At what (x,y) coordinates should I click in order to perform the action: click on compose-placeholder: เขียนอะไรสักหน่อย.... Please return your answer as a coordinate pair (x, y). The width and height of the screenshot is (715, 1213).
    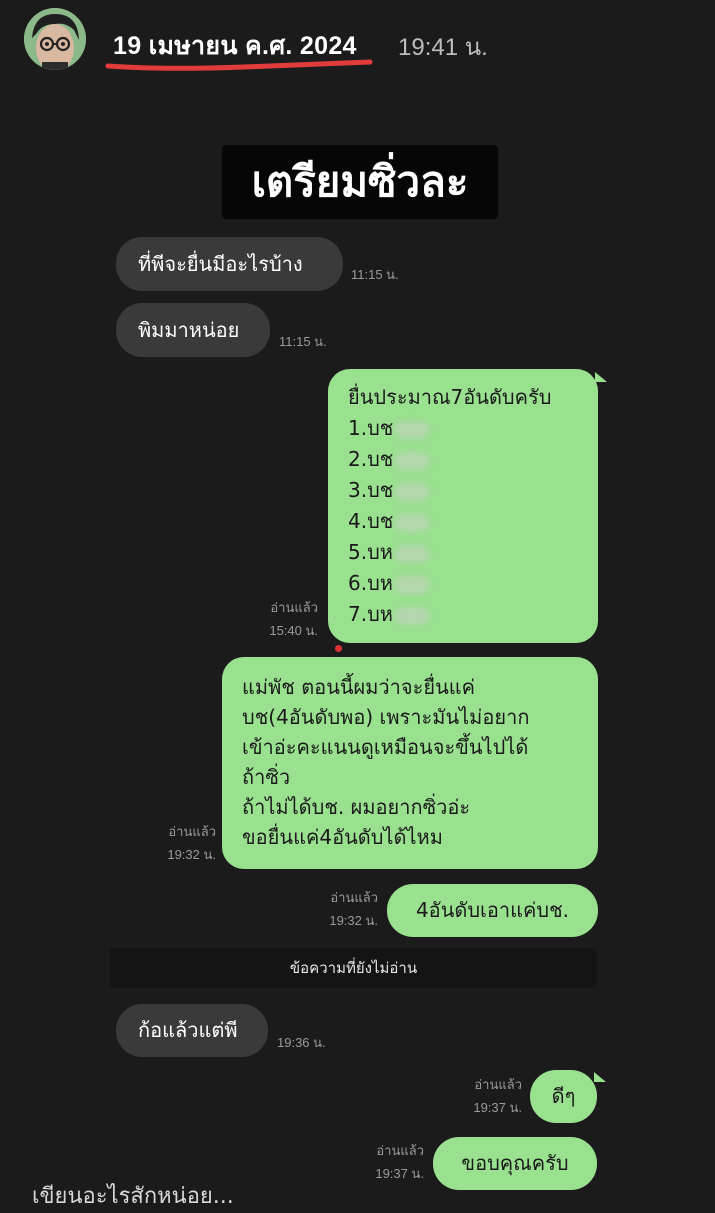
    Looking at the image, I should click on (133, 1196).